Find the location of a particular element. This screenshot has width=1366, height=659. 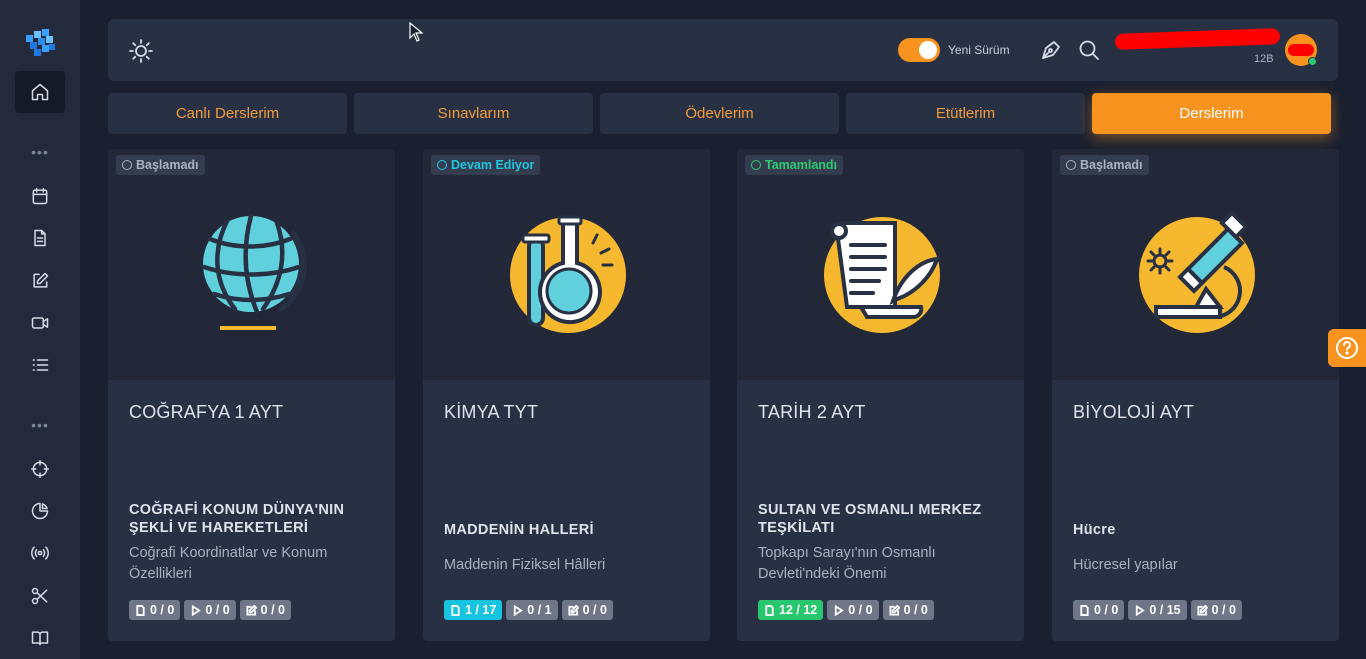

status-badge: Tamamlandı is located at coordinates (794, 165).